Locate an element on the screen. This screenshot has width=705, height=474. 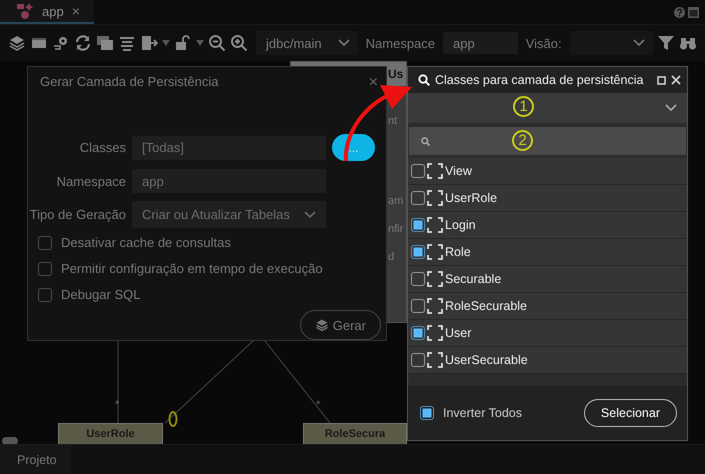
checkbox-label: Desativar cache de consultas is located at coordinates (146, 242).